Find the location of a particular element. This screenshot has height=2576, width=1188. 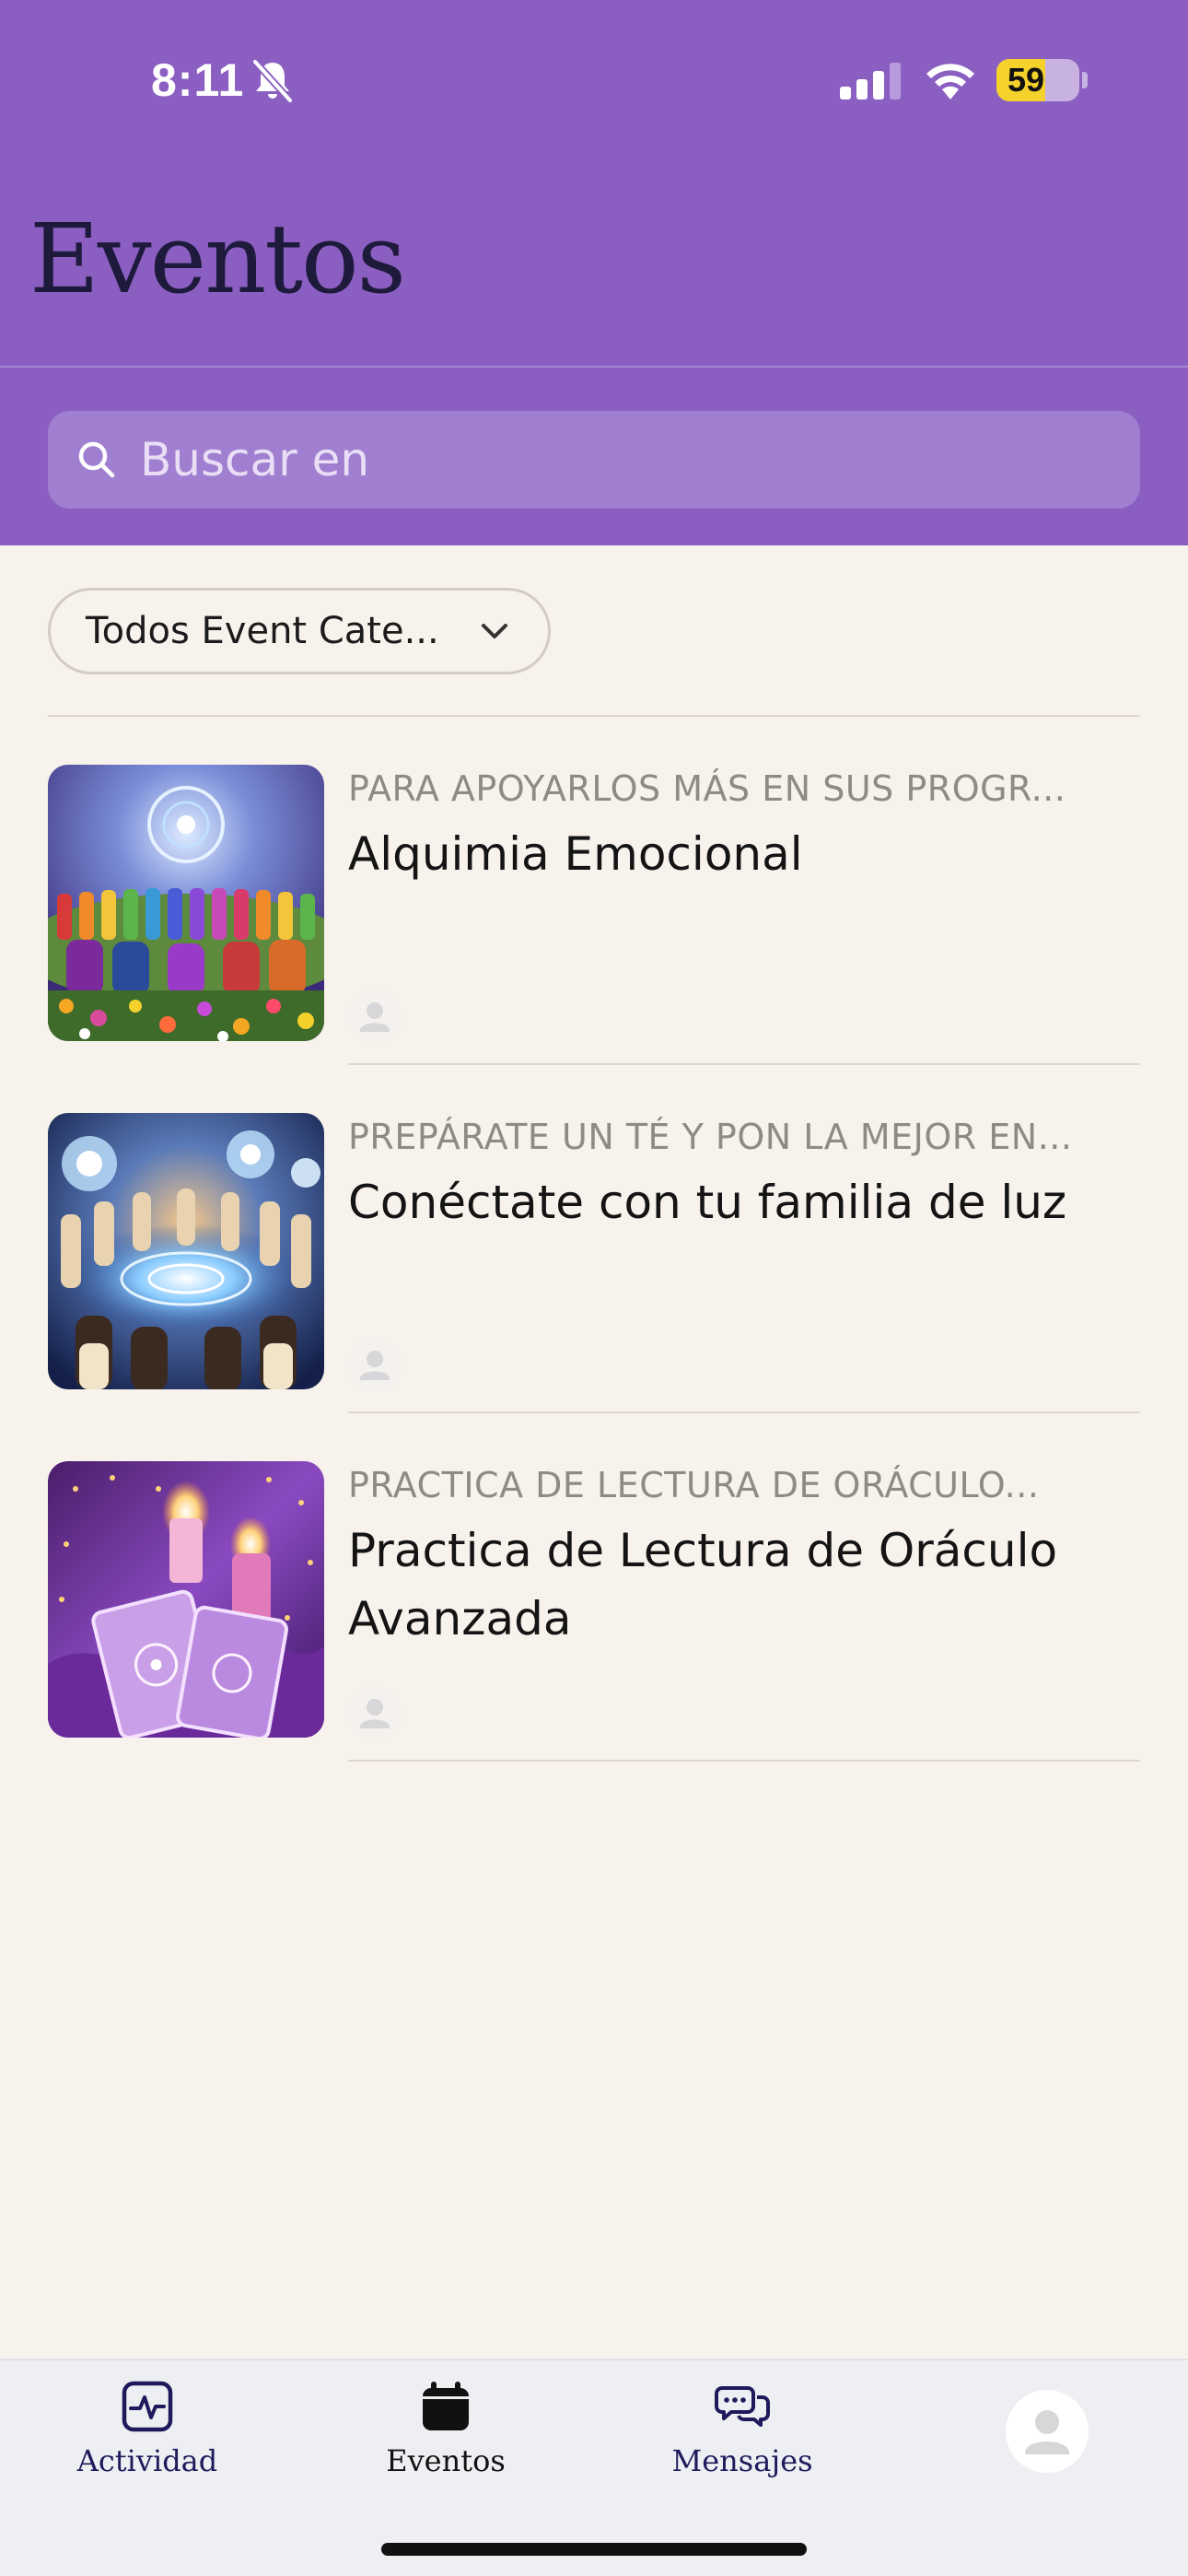

chevron-down-icon is located at coordinates (494, 631).